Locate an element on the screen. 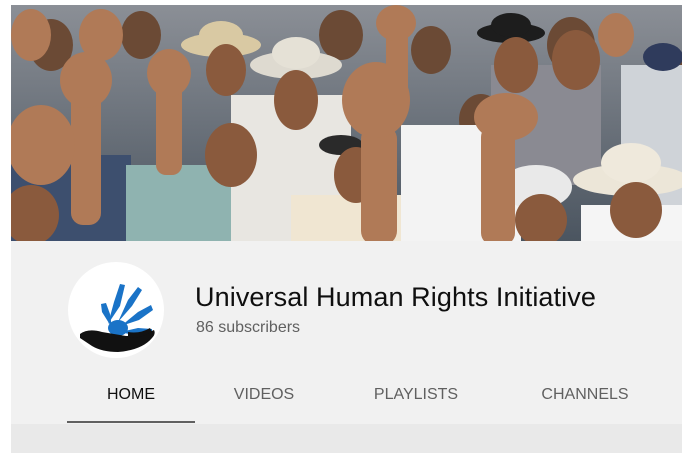 The height and width of the screenshot is (453, 688). channel-avatar is located at coordinates (116, 310).